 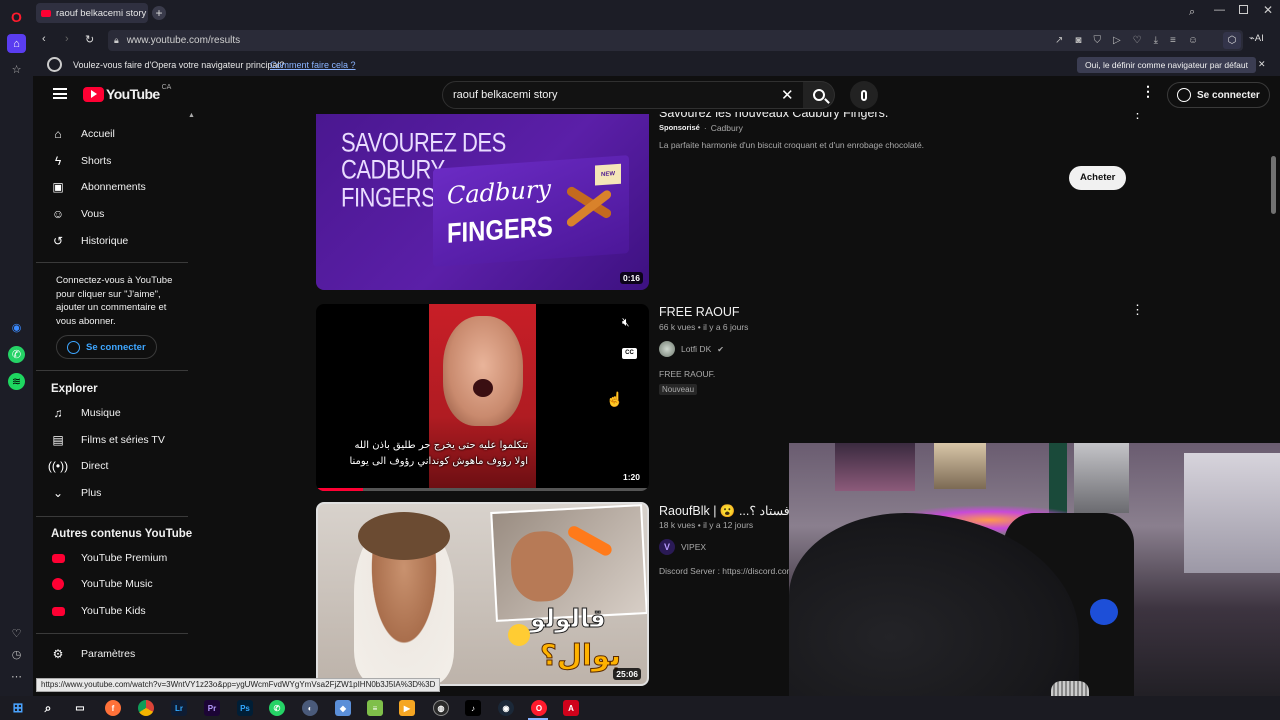 What do you see at coordinates (102, 13) in the screenshot?
I see `tab-title: raouf belkacemi story - Yo` at bounding box center [102, 13].